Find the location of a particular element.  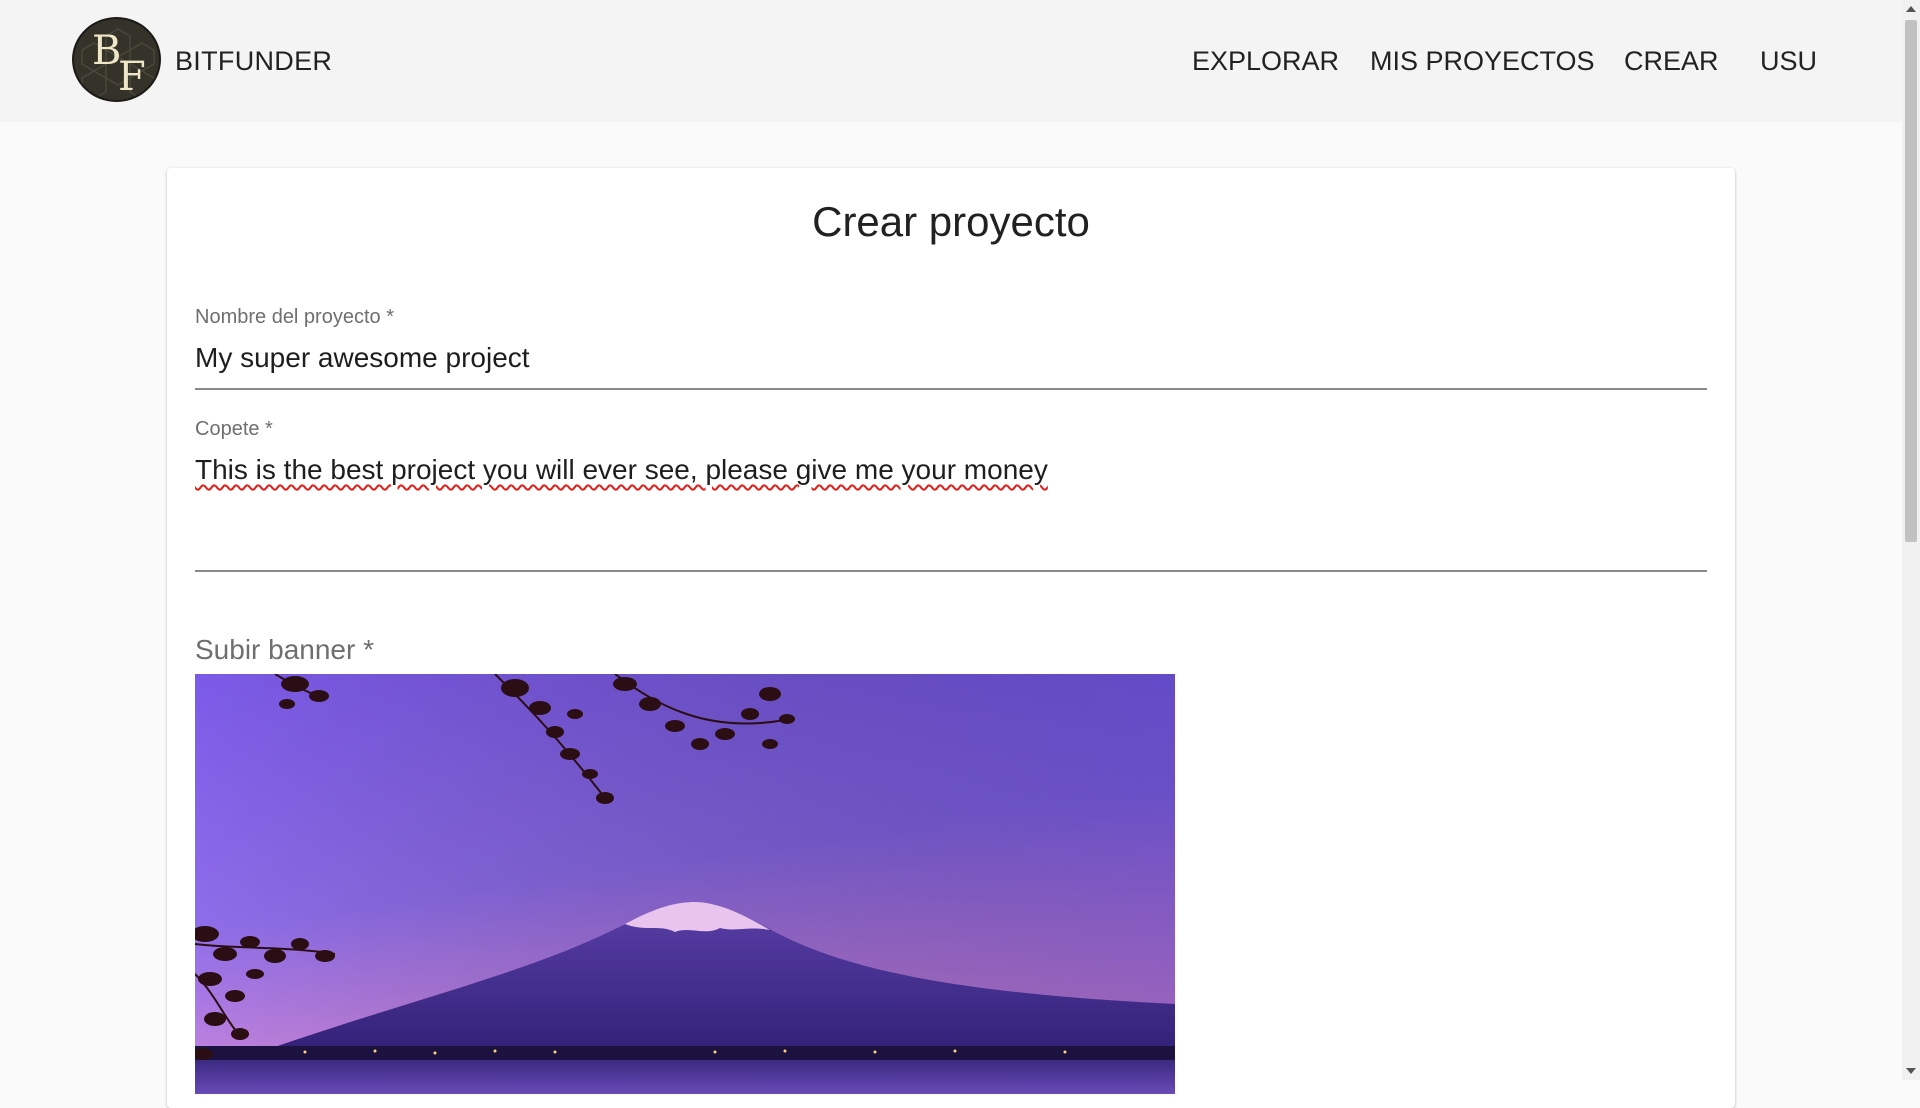

copete-underline is located at coordinates (951, 571).